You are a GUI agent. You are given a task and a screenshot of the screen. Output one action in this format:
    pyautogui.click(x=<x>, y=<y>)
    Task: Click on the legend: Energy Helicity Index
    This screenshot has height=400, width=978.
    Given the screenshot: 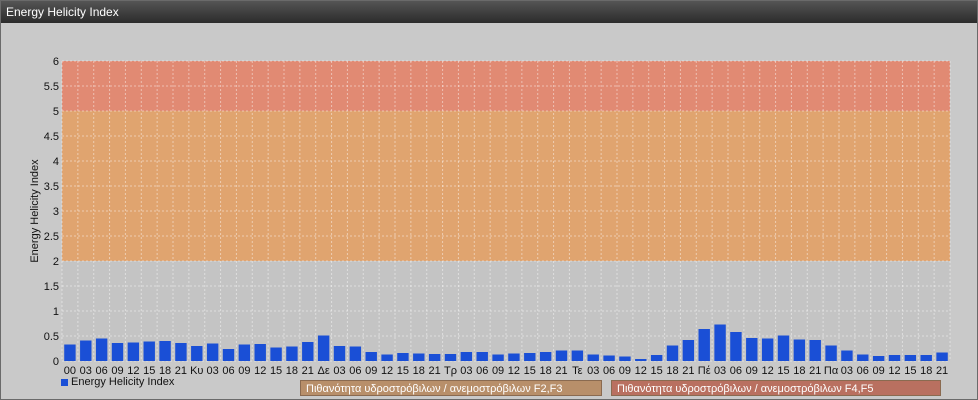 What is the action you would take?
    pyautogui.click(x=117, y=382)
    